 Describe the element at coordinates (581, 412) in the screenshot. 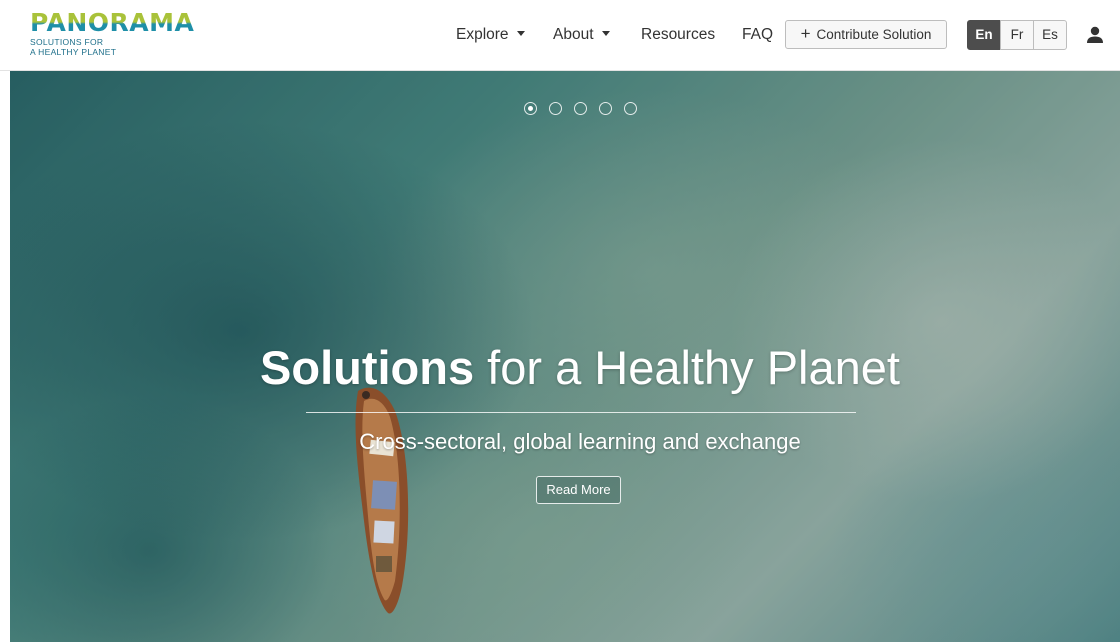

I see `hero-divider` at that location.